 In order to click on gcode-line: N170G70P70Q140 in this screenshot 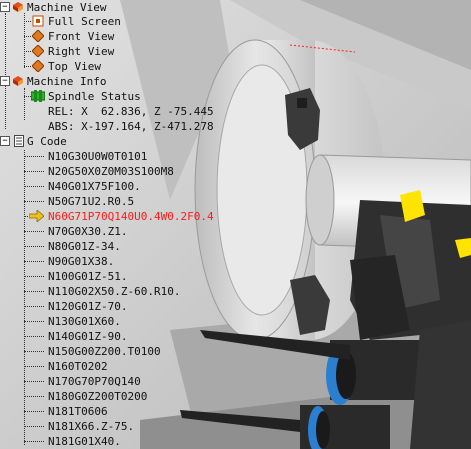, I will do `click(120, 381)`.